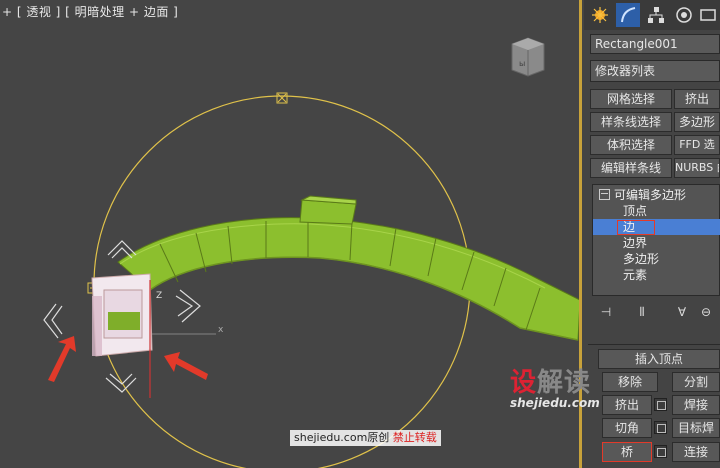 This screenshot has width=720, height=468. I want to click on stack-item-polygon: 多边形, so click(656, 259).